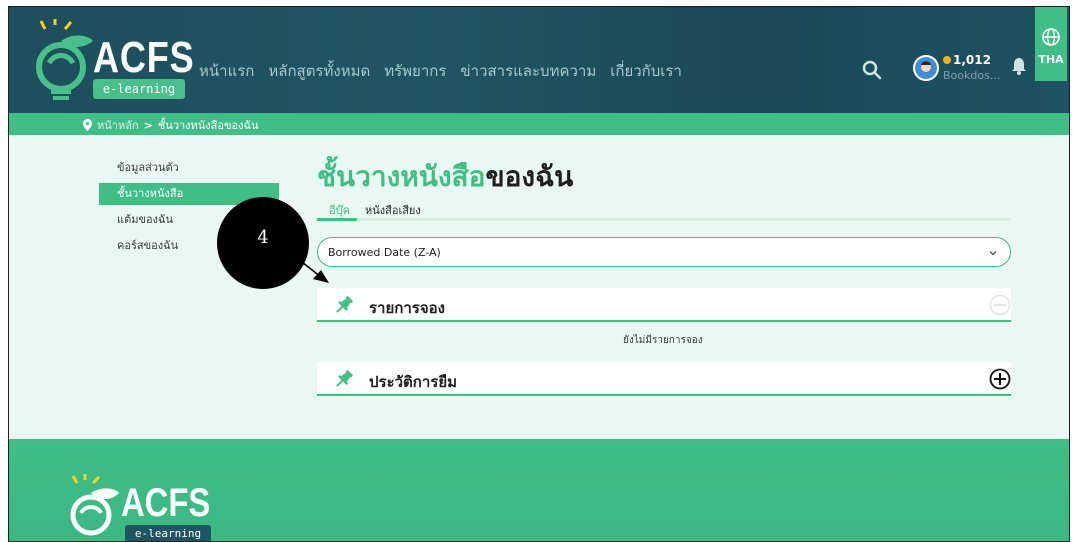 This screenshot has height=542, width=1076. I want to click on nav-home: หน้าแรก, so click(226, 71).